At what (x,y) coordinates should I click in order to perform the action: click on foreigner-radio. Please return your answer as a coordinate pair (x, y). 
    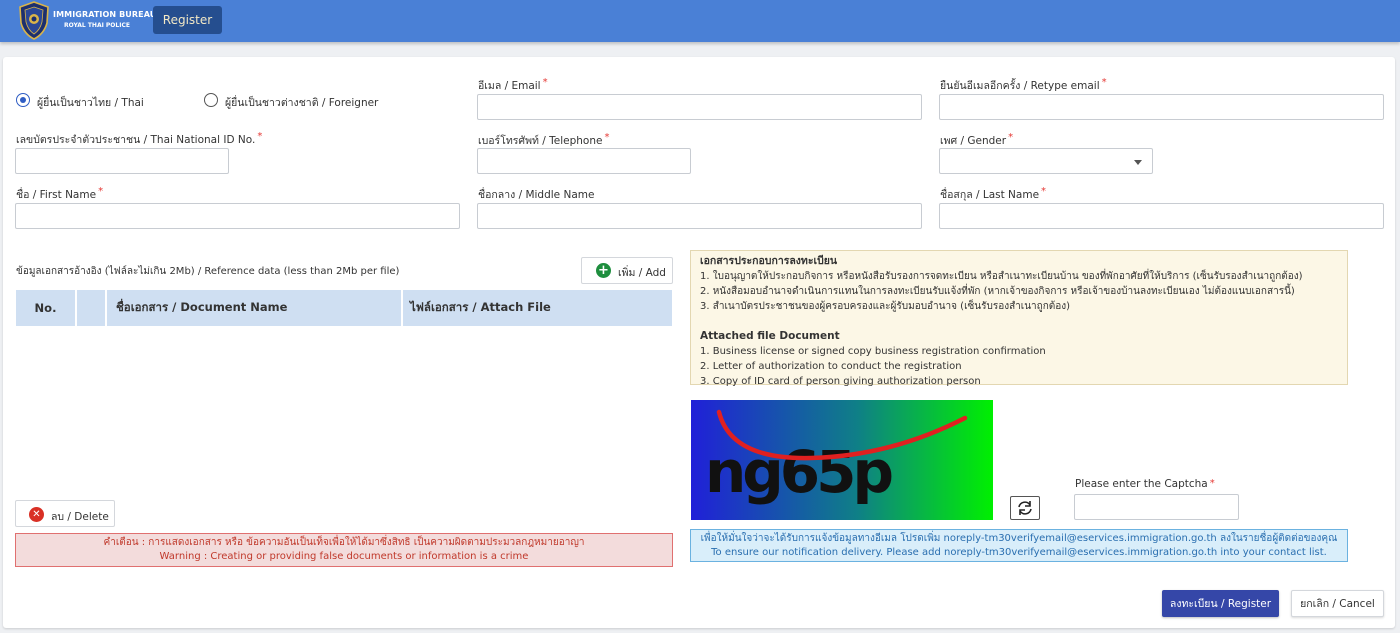
    Looking at the image, I should click on (211, 100).